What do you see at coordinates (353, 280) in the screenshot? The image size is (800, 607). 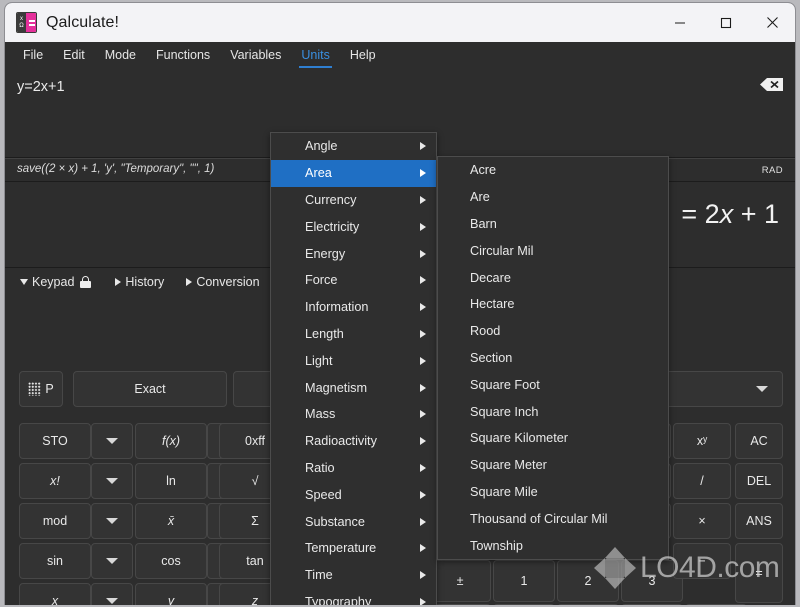 I see `units-item-force: Force` at bounding box center [353, 280].